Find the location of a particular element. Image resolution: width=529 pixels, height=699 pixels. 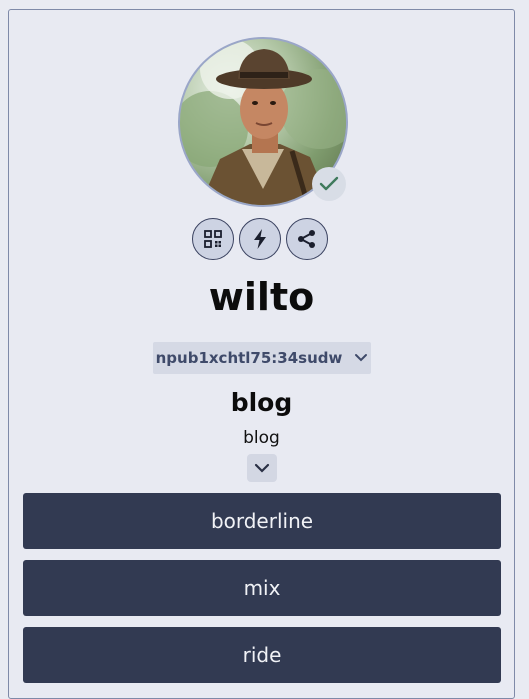

profile-actions is located at coordinates (260, 239).